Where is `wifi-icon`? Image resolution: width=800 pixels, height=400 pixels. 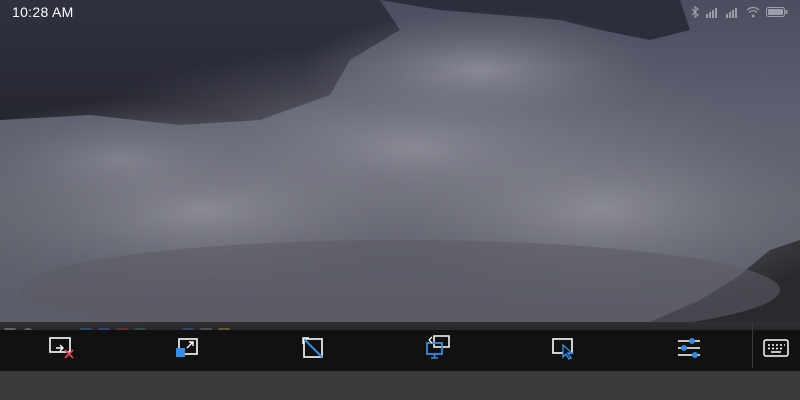 wifi-icon is located at coordinates (753, 12).